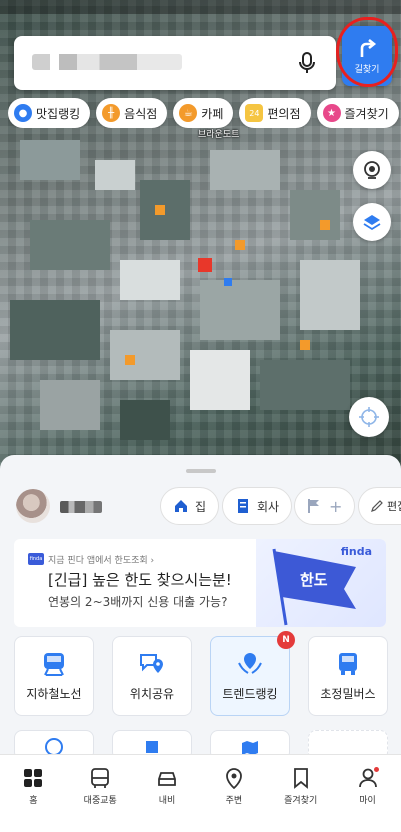 The width and height of the screenshot is (401, 832). What do you see at coordinates (58, 113) in the screenshot?
I see `chip-label: 맛집랭킹` at bounding box center [58, 113].